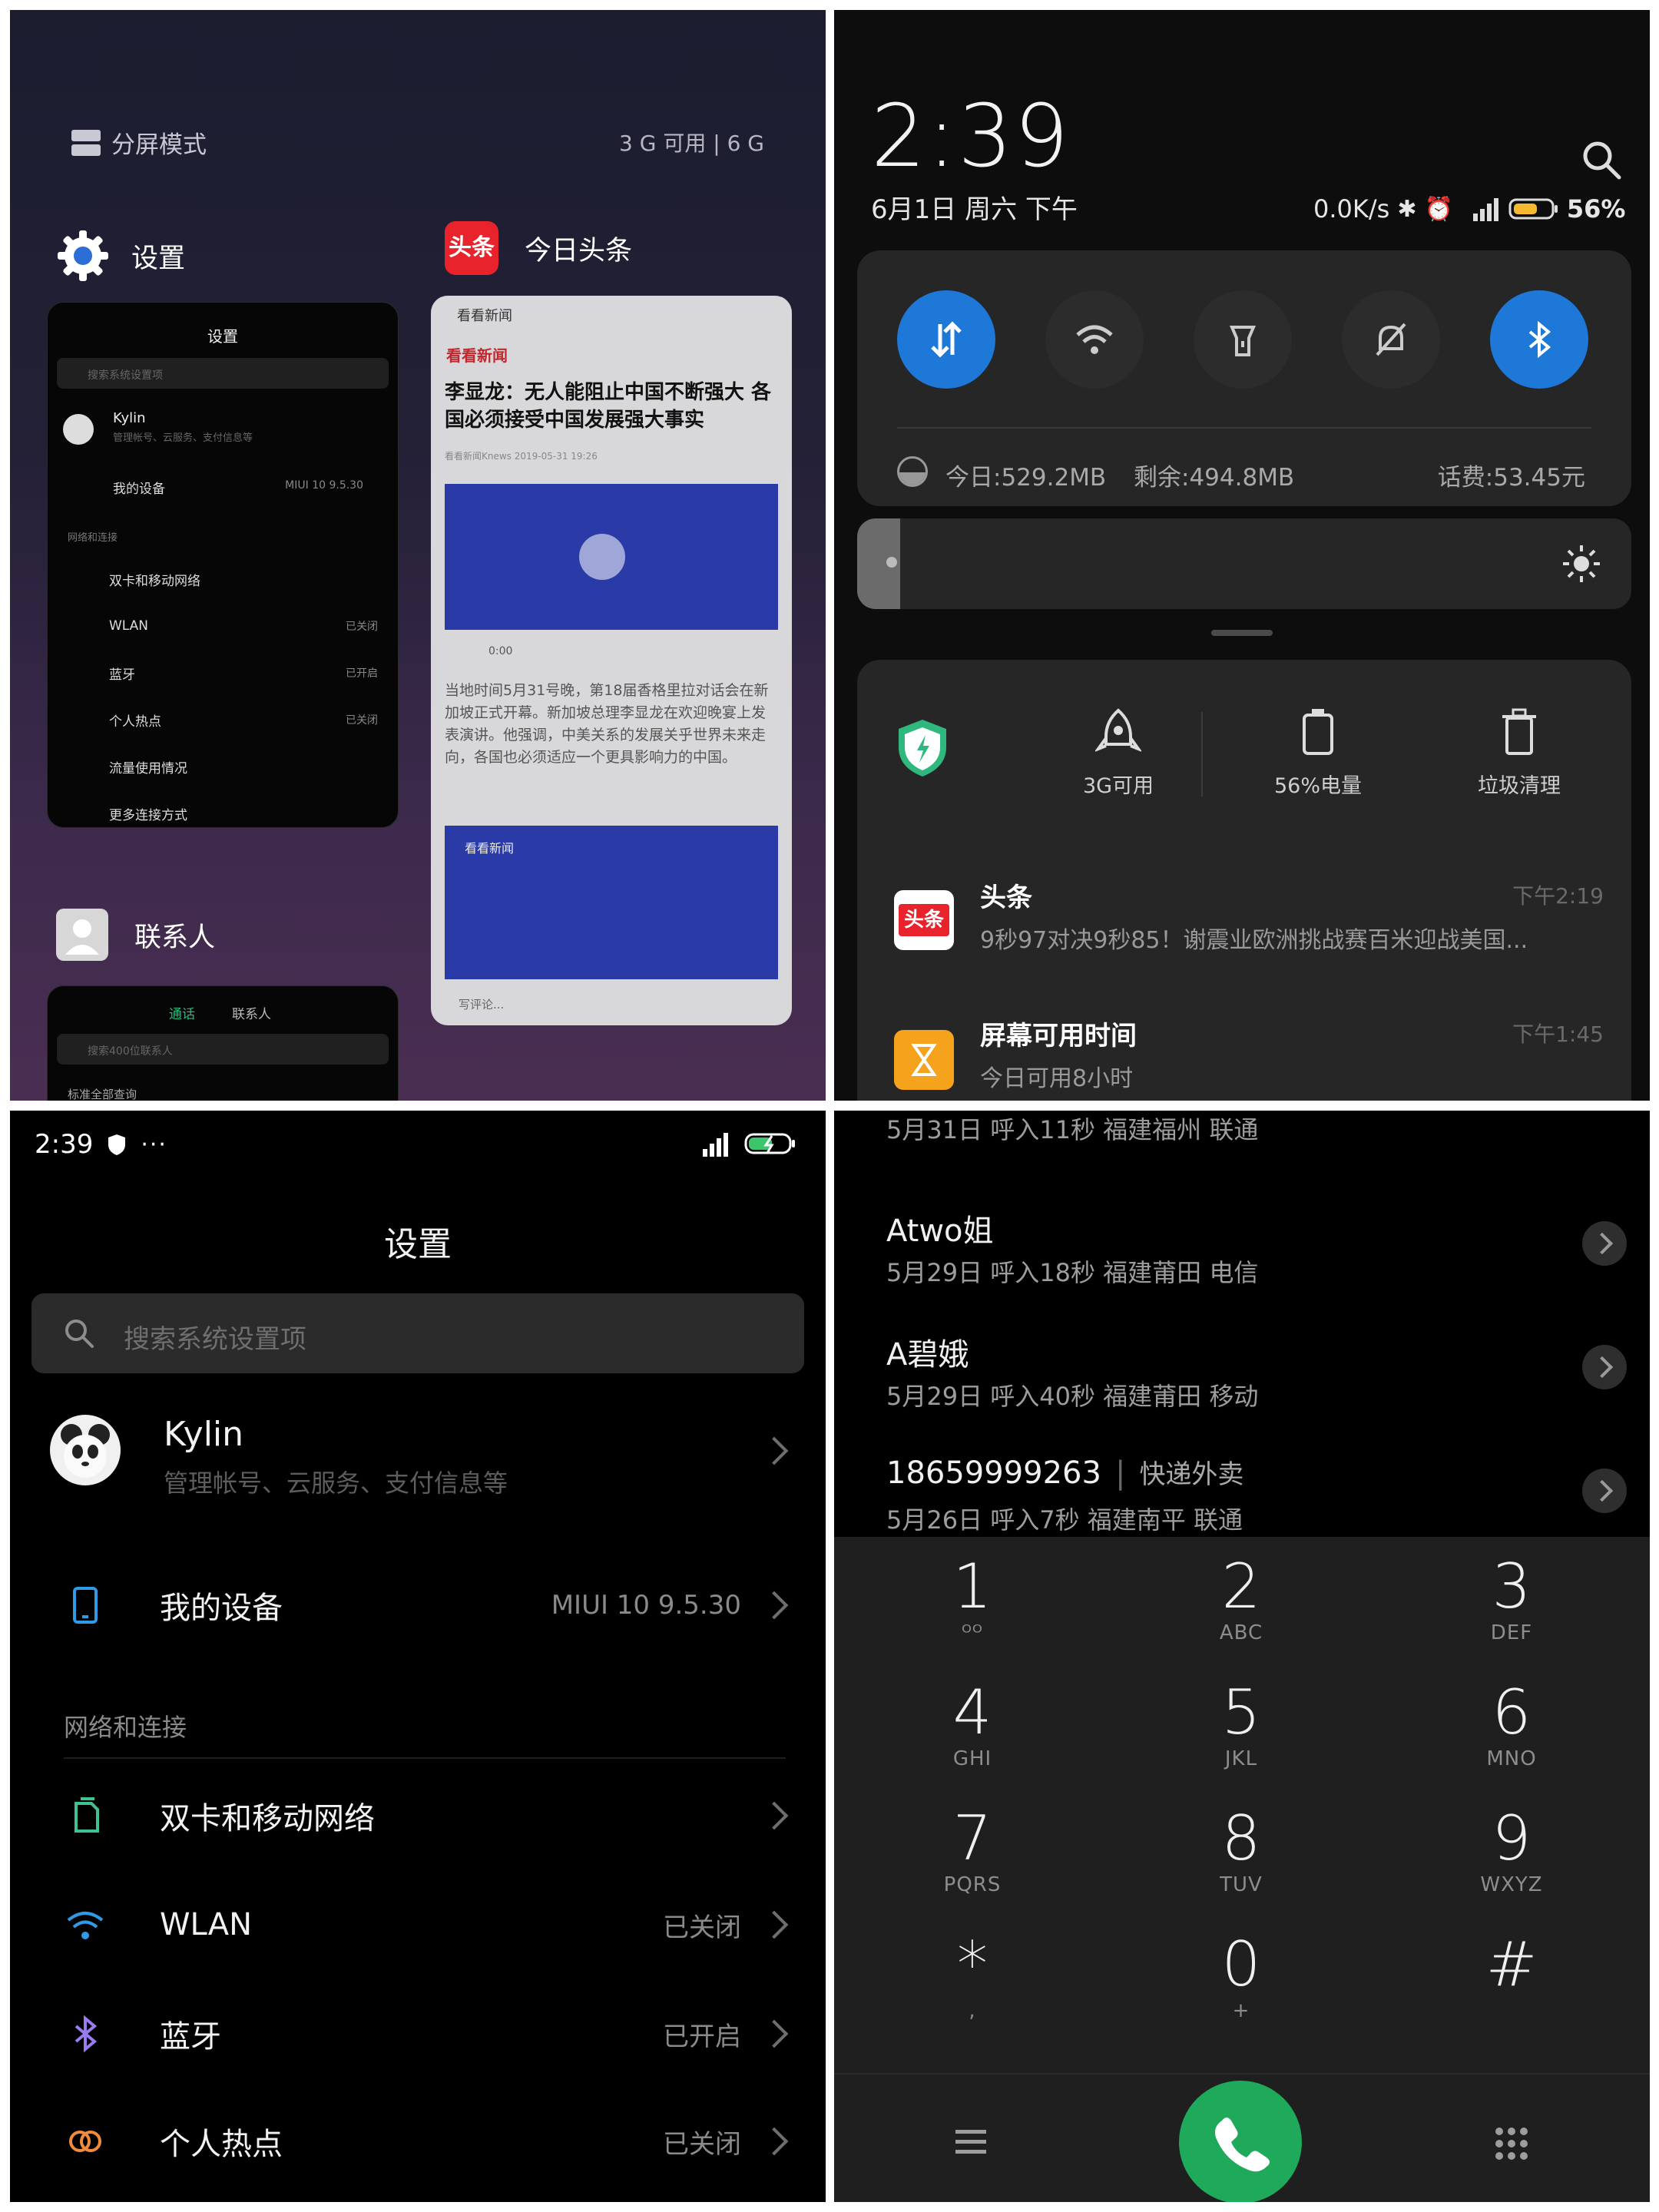  What do you see at coordinates (971, 2142) in the screenshot?
I see `menu-icon` at bounding box center [971, 2142].